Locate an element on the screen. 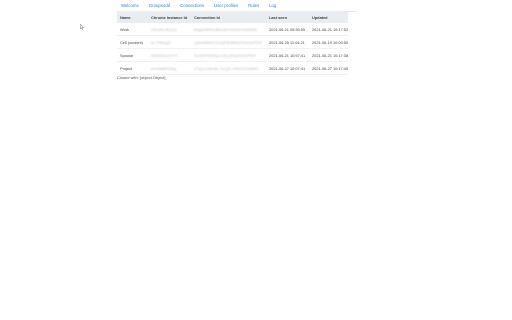 The width and height of the screenshot is (512, 320). connection-id: SoZNFNM0qvJ-btLaRq2wGHPKR is located at coordinates (228, 55).